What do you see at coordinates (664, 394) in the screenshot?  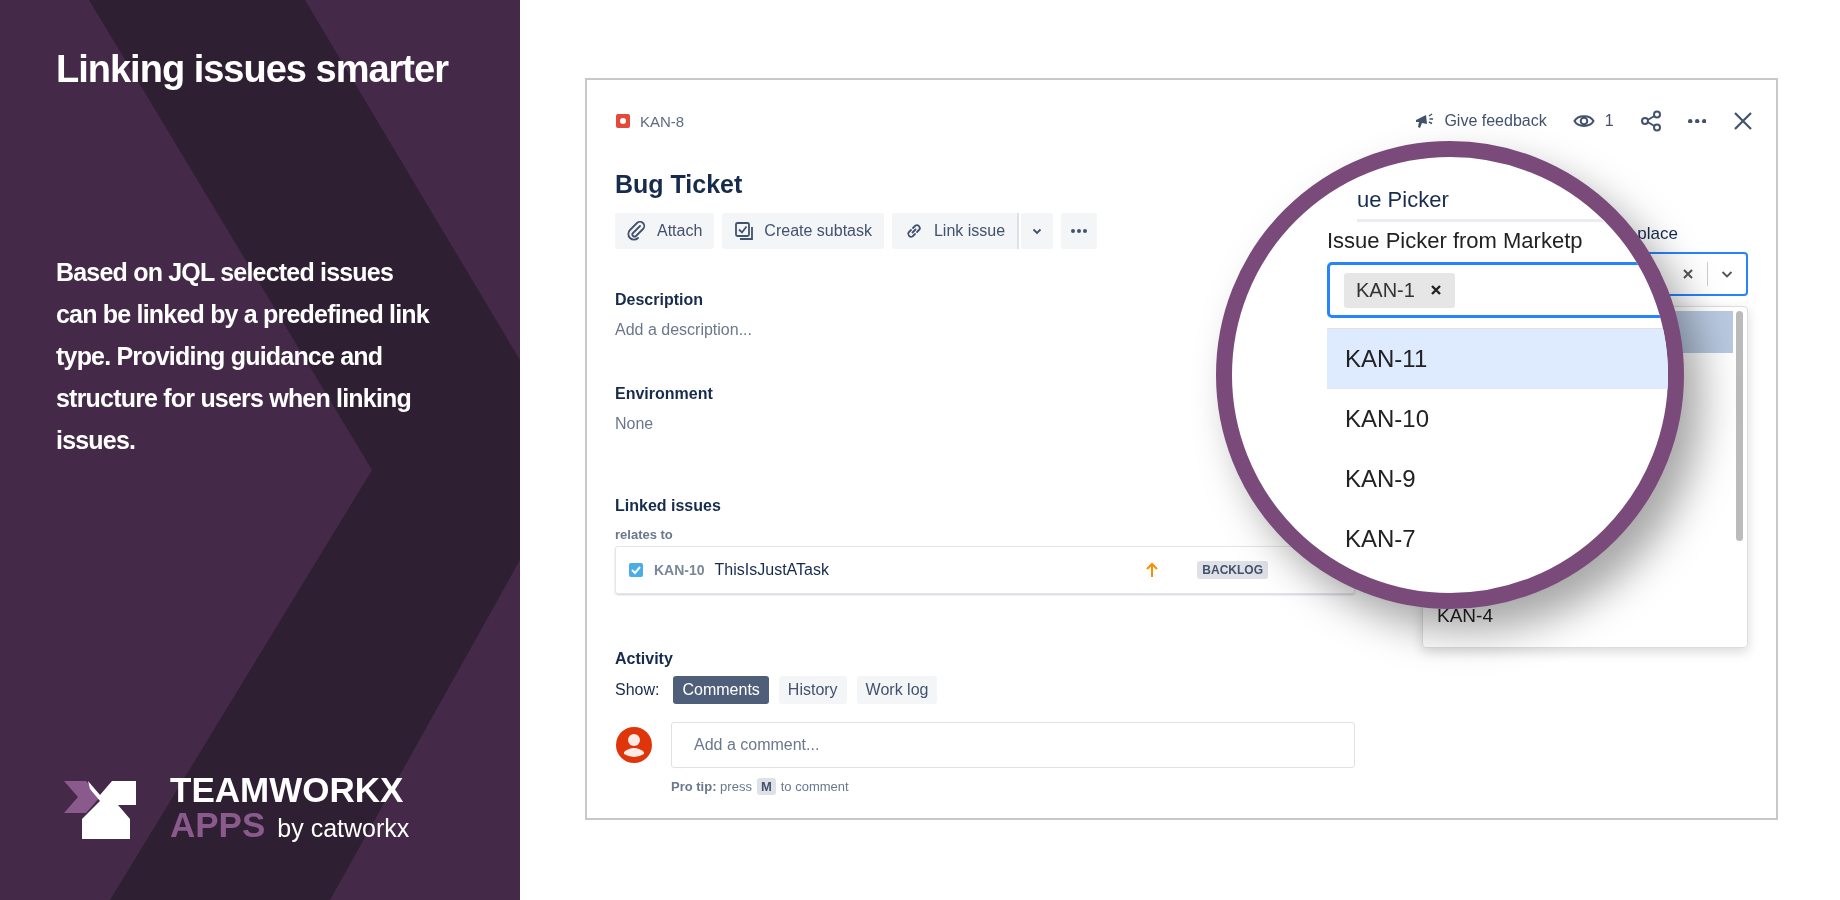 I see `field-label: Environment` at bounding box center [664, 394].